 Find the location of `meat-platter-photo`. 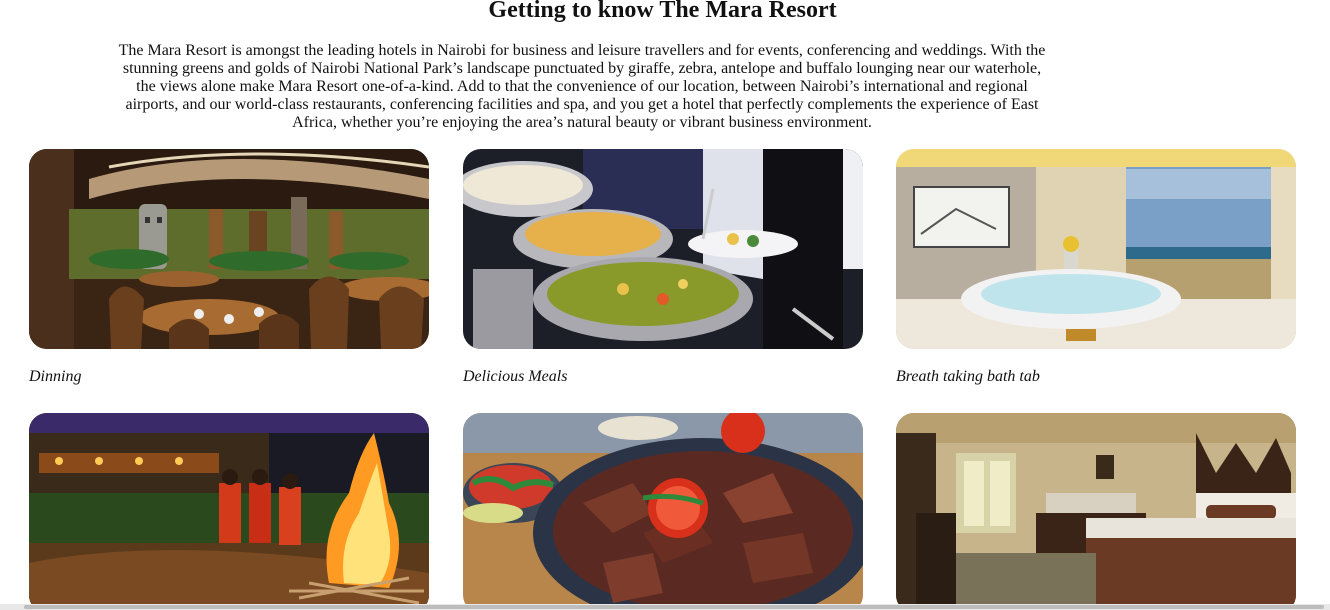

meat-platter-photo is located at coordinates (663, 511).